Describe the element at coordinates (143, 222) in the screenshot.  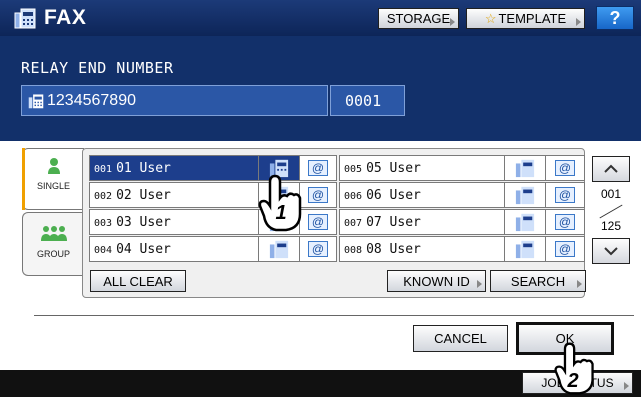
I see `entry-name: 03 User` at that location.